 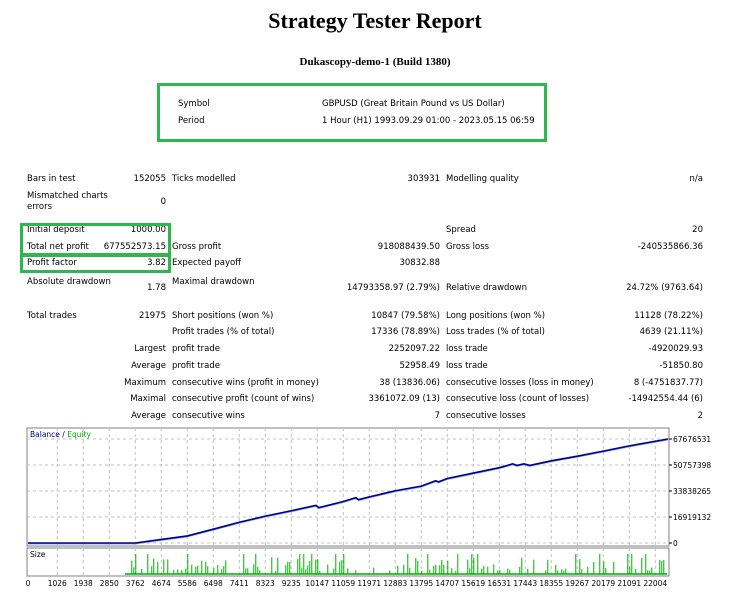 What do you see at coordinates (369, 583) in the screenshot?
I see `x-tick-label: 11971` at bounding box center [369, 583].